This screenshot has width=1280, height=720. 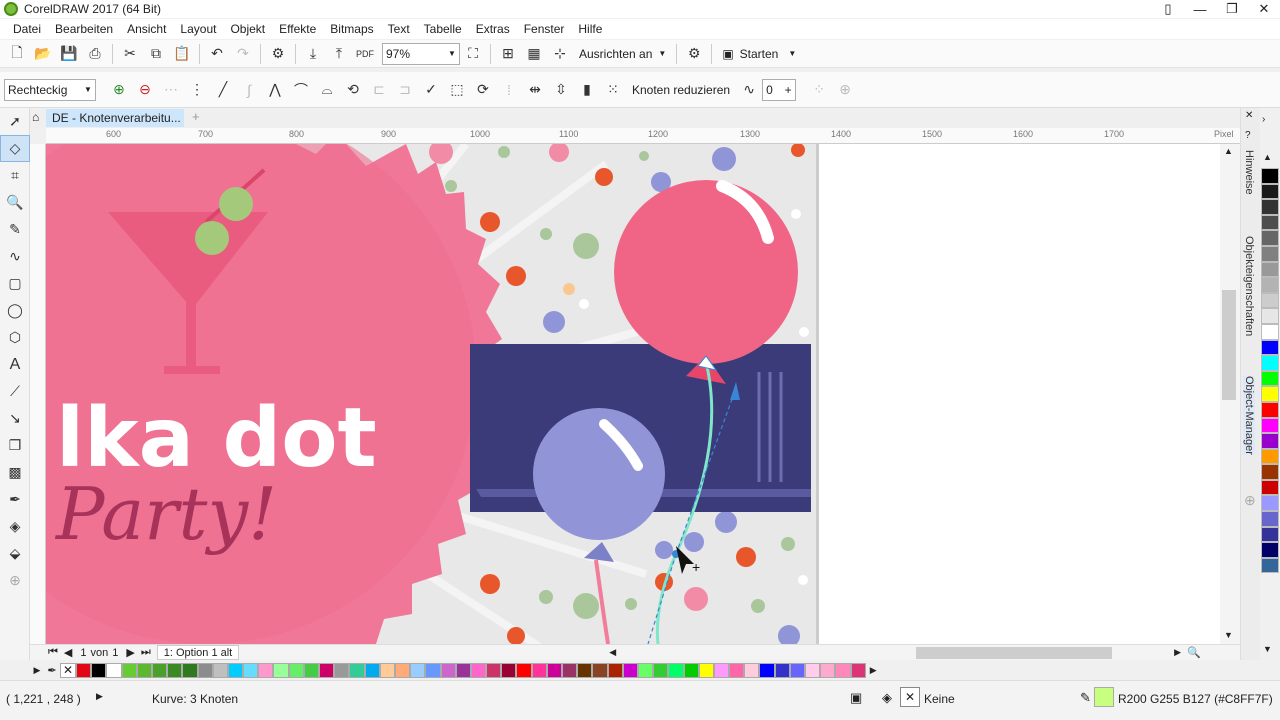 I want to click on copy-icon: ⧉, so click(x=156, y=54).